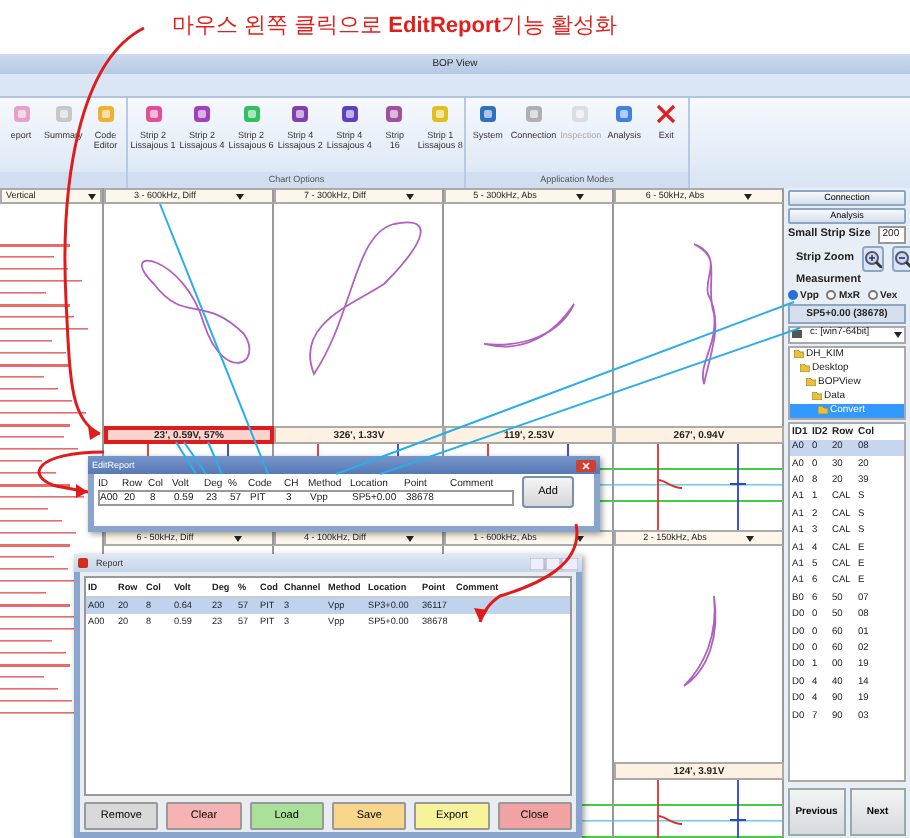  What do you see at coordinates (797, 334) in the screenshot?
I see `drive-icon` at bounding box center [797, 334].